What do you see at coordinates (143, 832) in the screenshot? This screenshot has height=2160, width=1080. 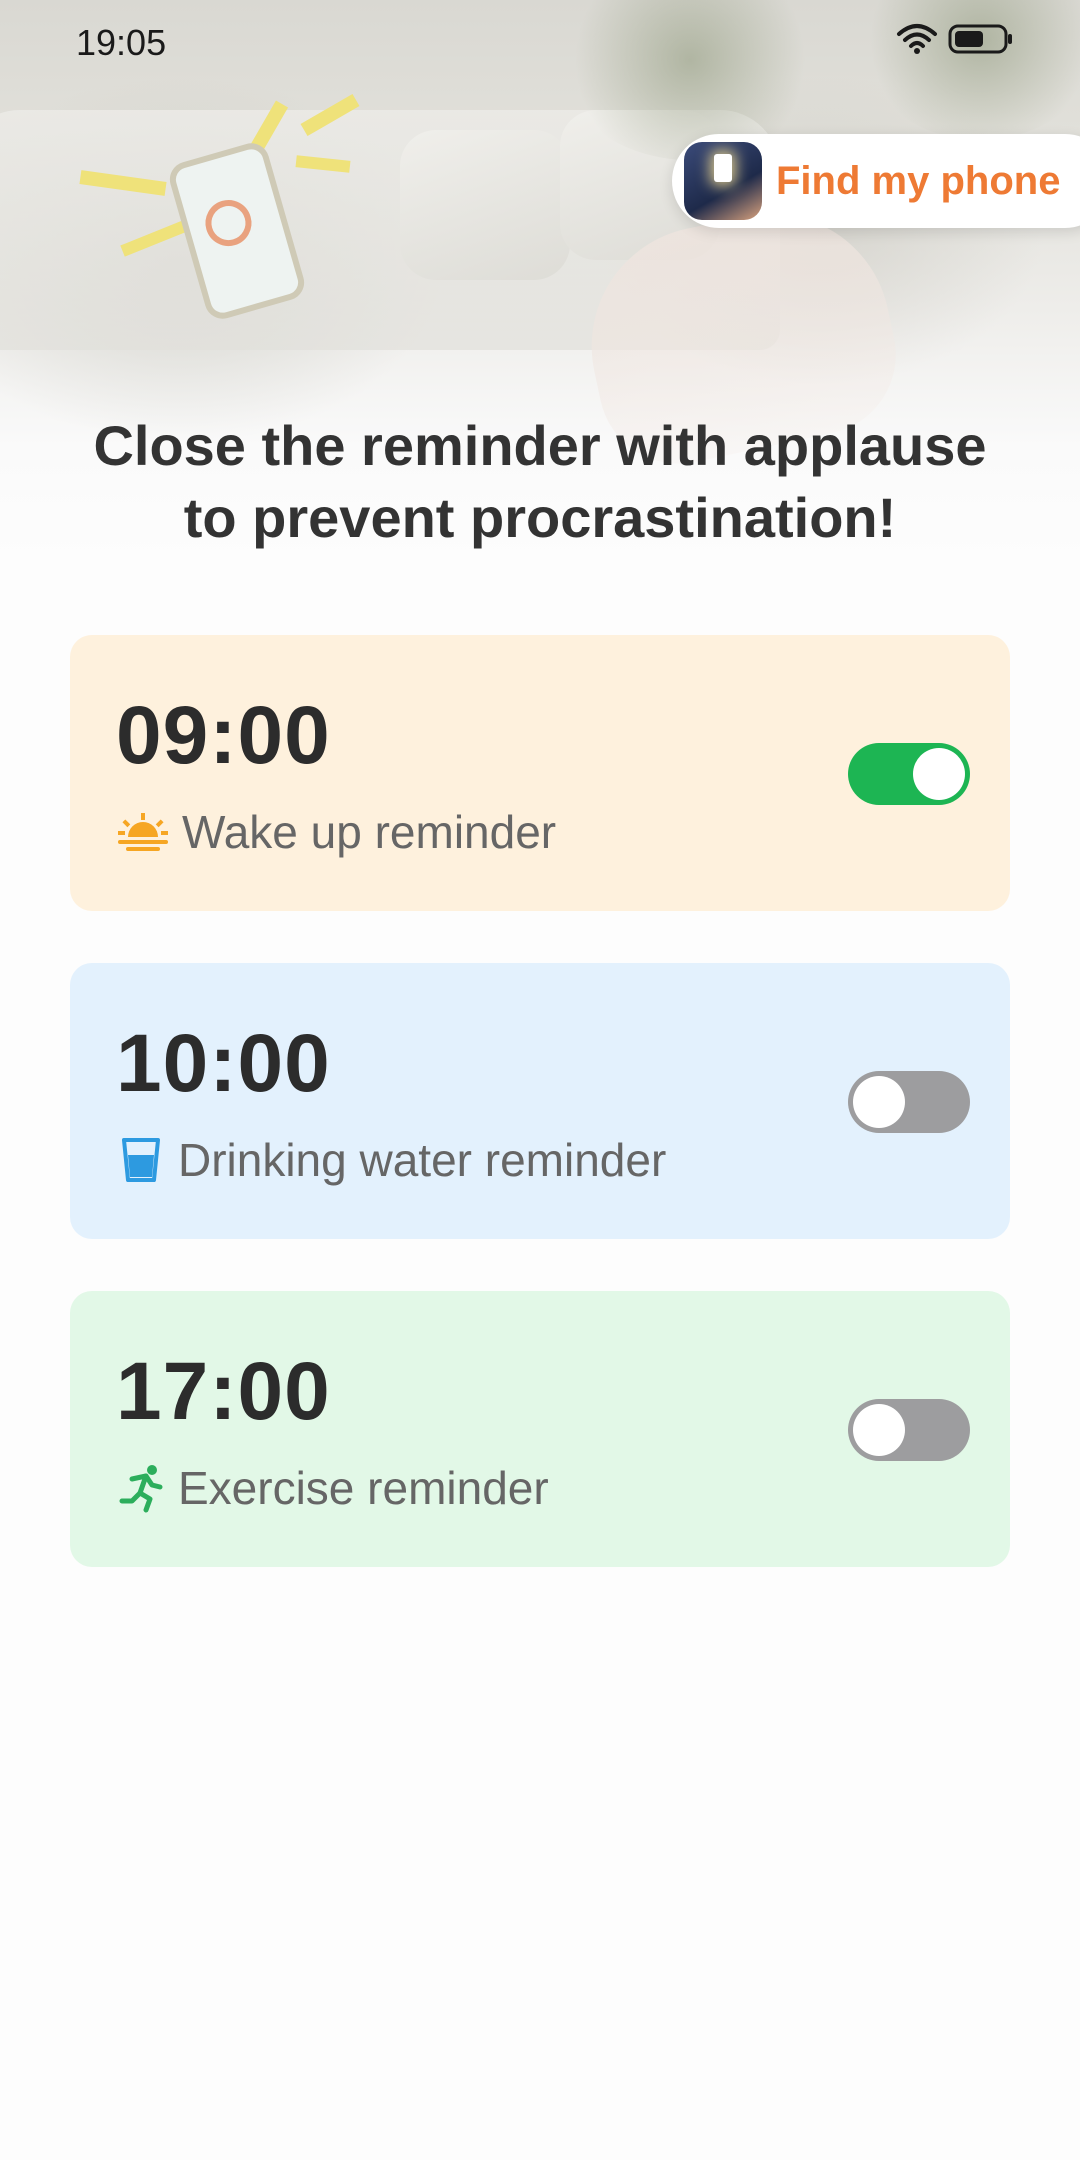 I see `sunrise-icon` at bounding box center [143, 832].